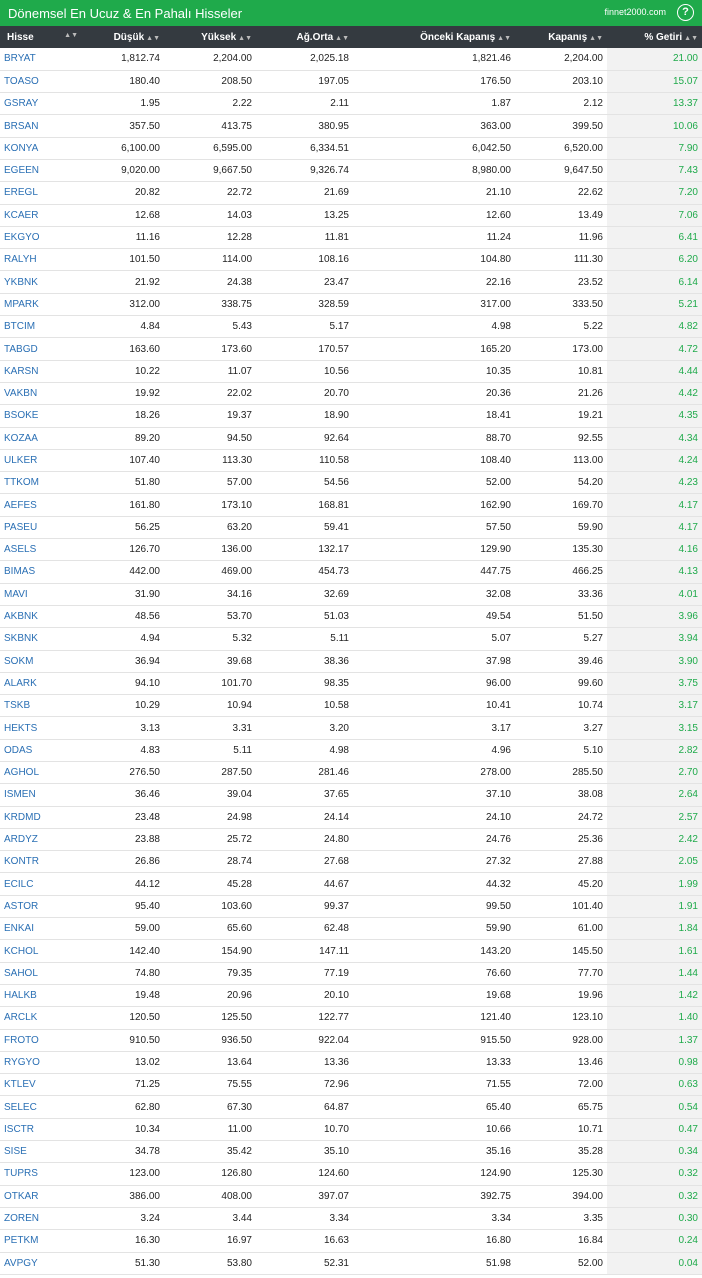 Image resolution: width=702 pixels, height=1278 pixels. I want to click on table-row: HALKB 19.48 20.96 20.10 19.68 19.96 1.42, so click(351, 996).